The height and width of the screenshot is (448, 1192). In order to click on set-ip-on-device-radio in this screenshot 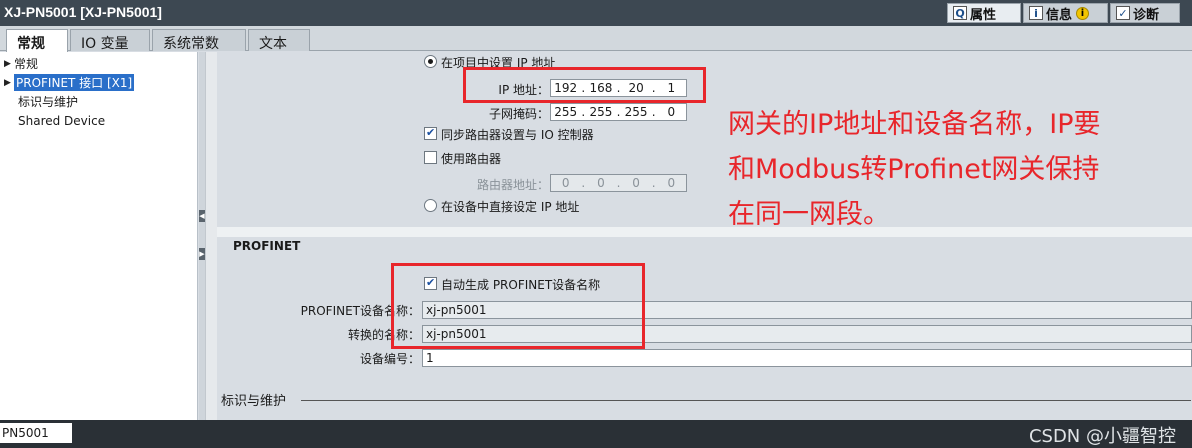, I will do `click(430, 205)`.